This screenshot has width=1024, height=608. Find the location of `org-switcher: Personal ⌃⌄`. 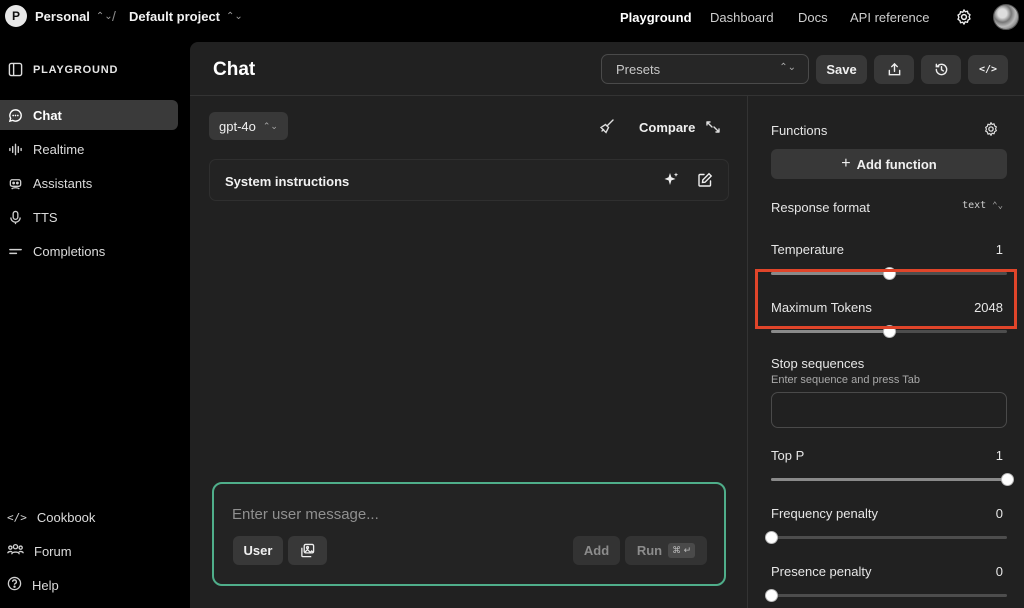

org-switcher: Personal ⌃⌄ is located at coordinates (74, 16).